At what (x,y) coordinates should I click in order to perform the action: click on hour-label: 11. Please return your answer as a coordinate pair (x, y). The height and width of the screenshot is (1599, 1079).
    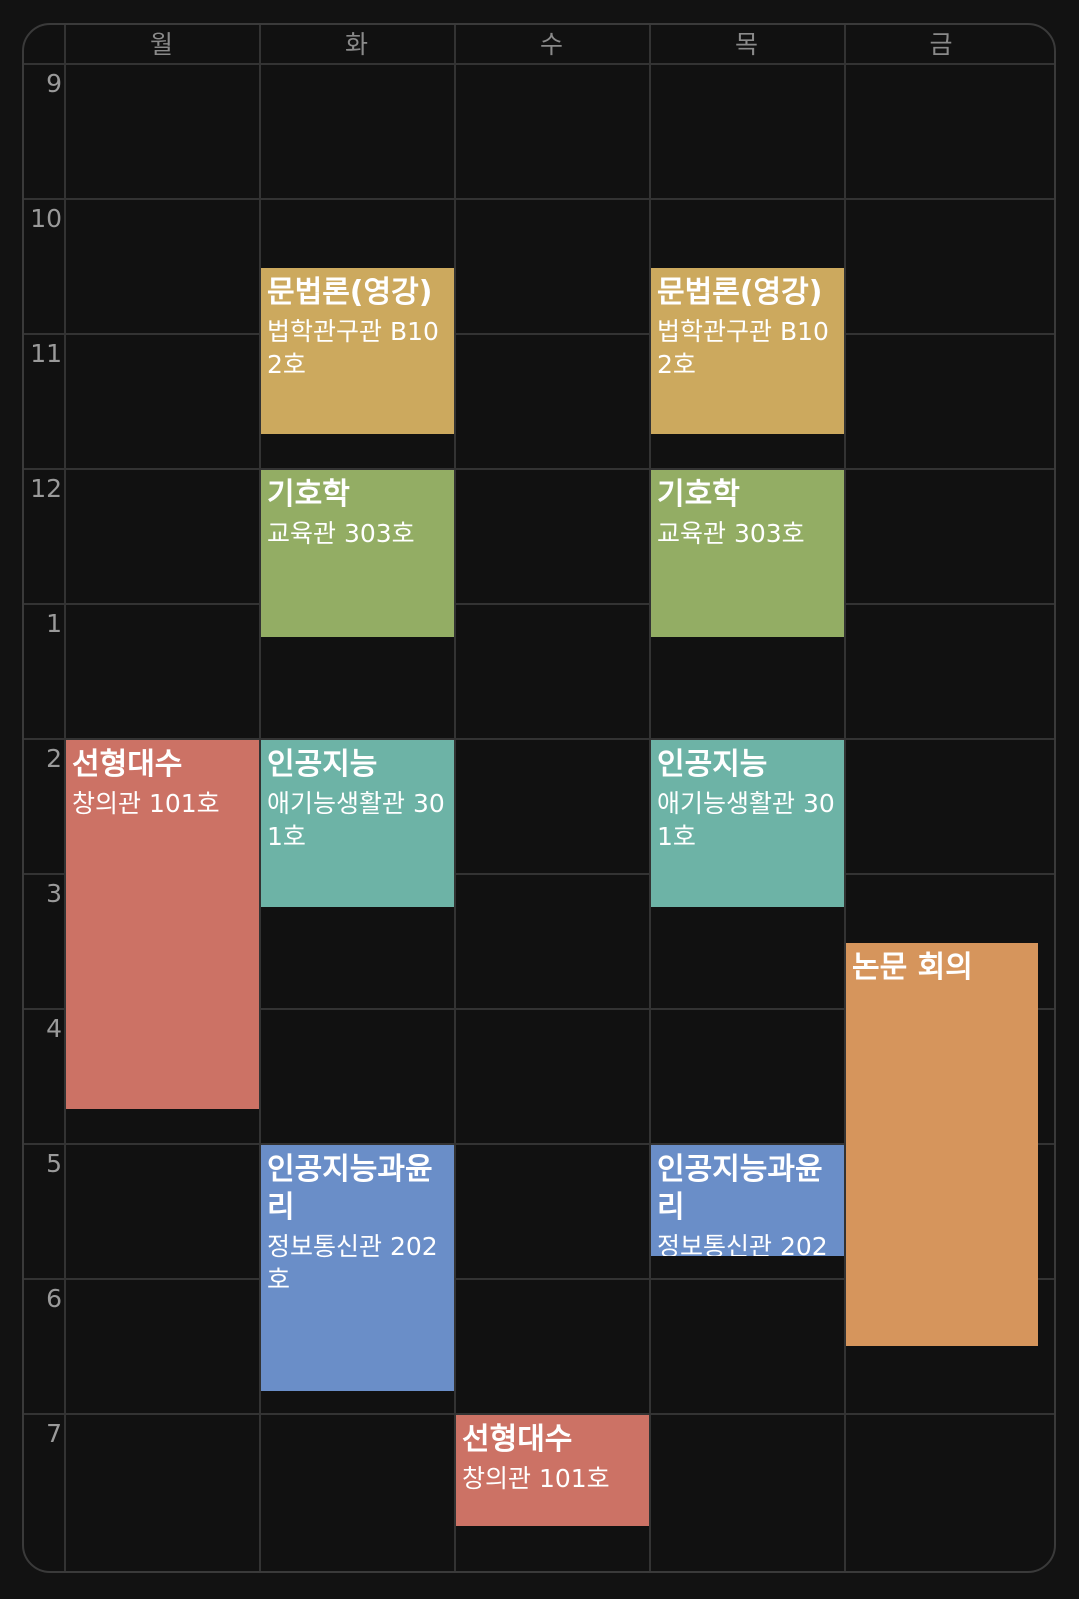
    Looking at the image, I should click on (46, 353).